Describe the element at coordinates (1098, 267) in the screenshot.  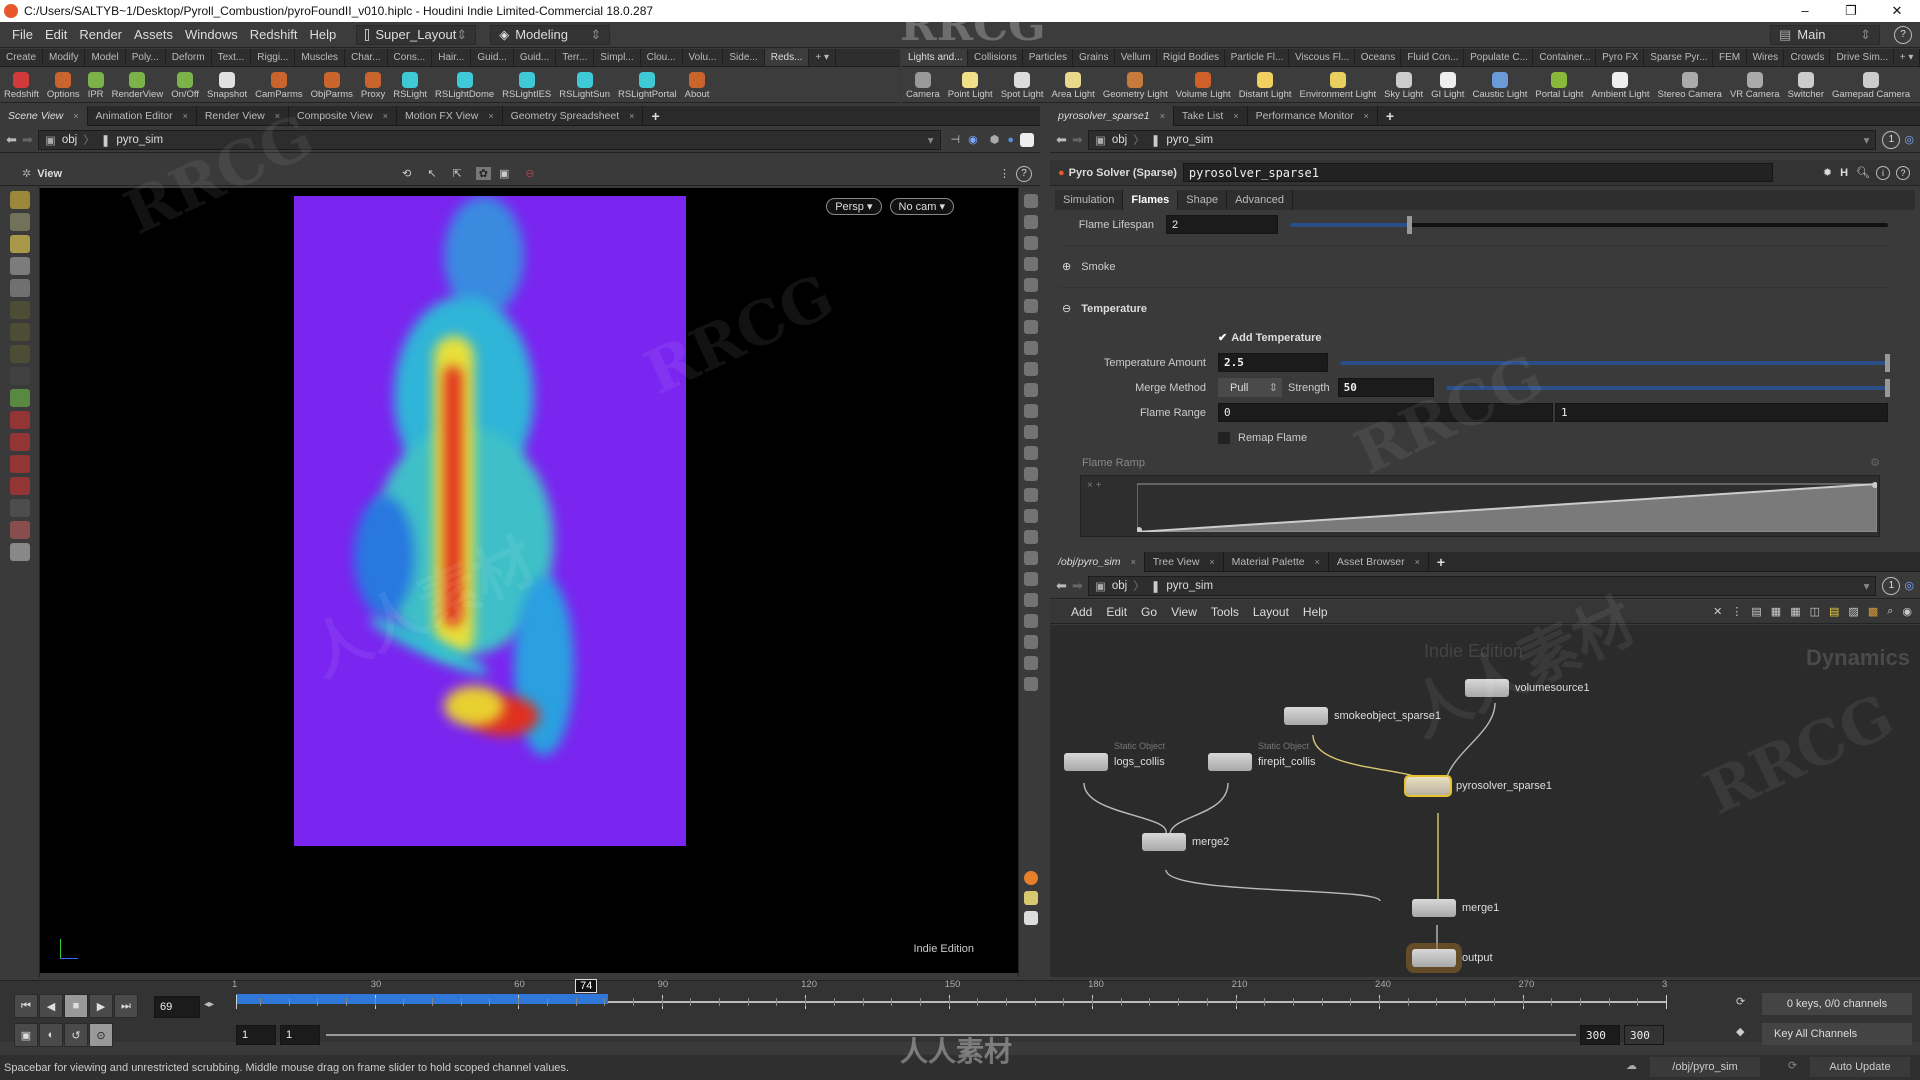
I see `smoke-section-label: Smoke` at that location.